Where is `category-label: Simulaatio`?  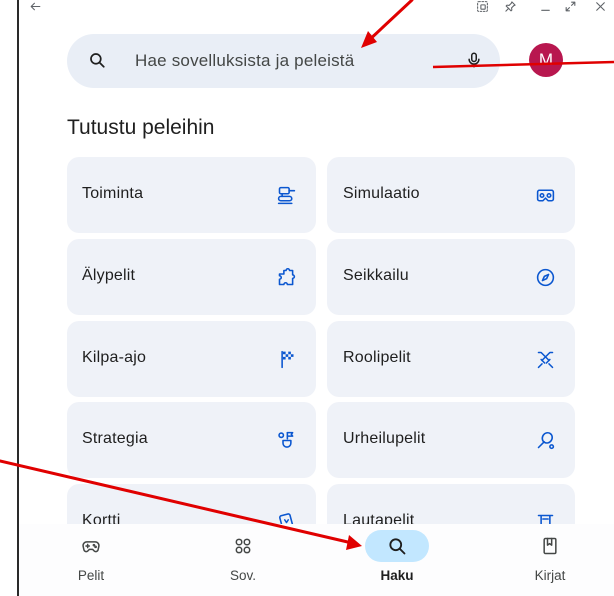 category-label: Simulaatio is located at coordinates (381, 193).